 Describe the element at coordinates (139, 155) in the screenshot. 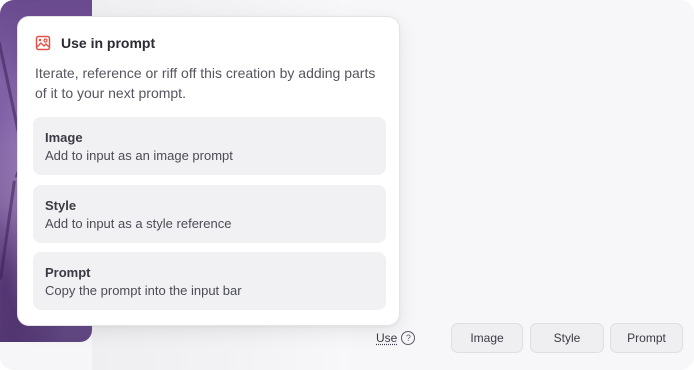

I see `option-subtitle: Add to input as an image prompt` at that location.